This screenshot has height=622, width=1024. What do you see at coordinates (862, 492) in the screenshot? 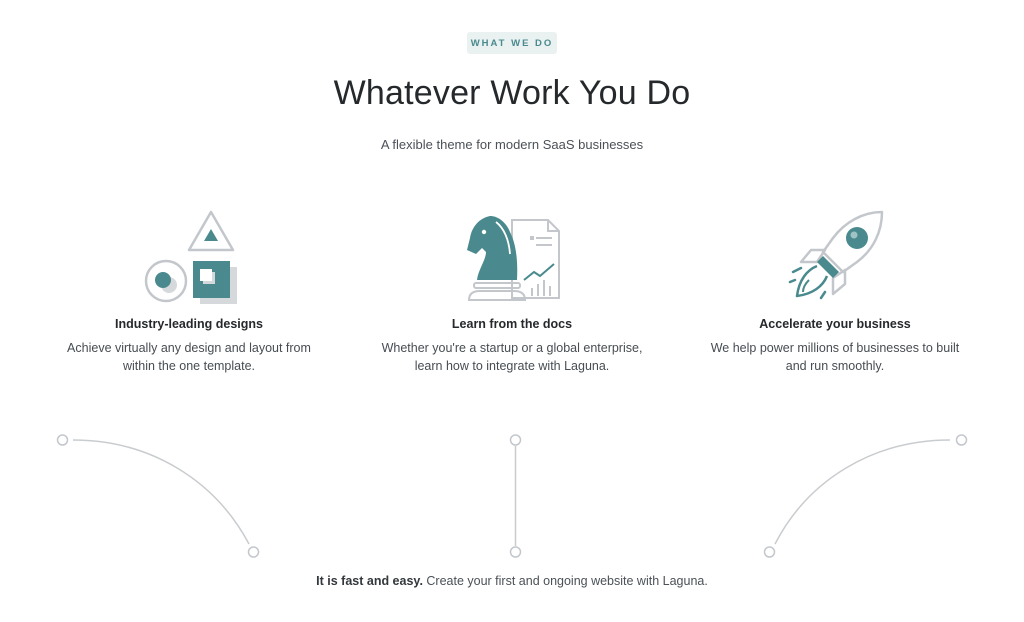
I see `connector-curve-right` at bounding box center [862, 492].